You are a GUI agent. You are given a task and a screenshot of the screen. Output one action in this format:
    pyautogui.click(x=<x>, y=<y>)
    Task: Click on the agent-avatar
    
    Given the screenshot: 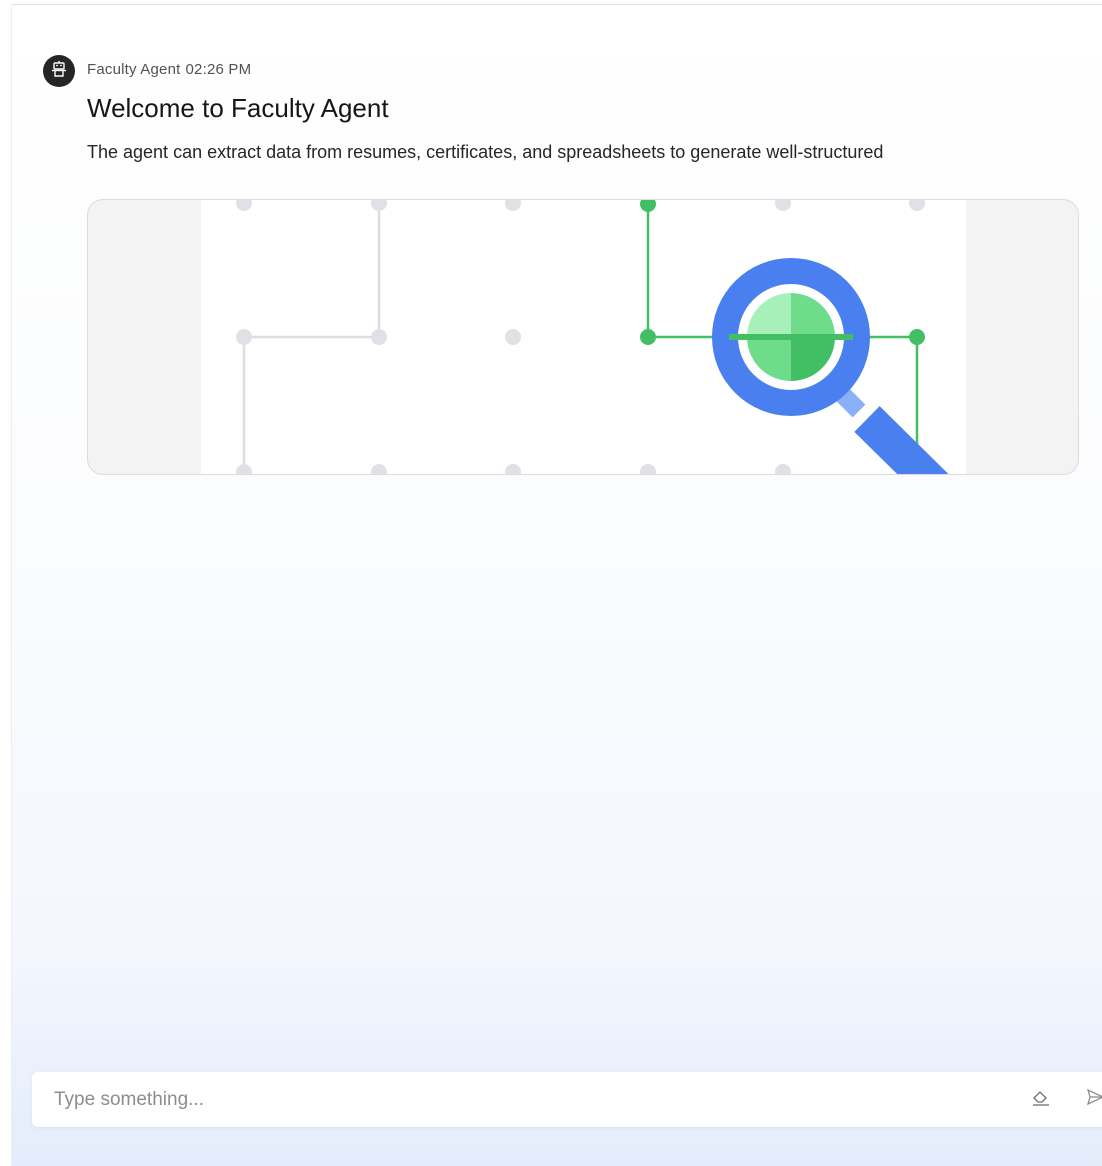 What is the action you would take?
    pyautogui.click(x=59, y=71)
    